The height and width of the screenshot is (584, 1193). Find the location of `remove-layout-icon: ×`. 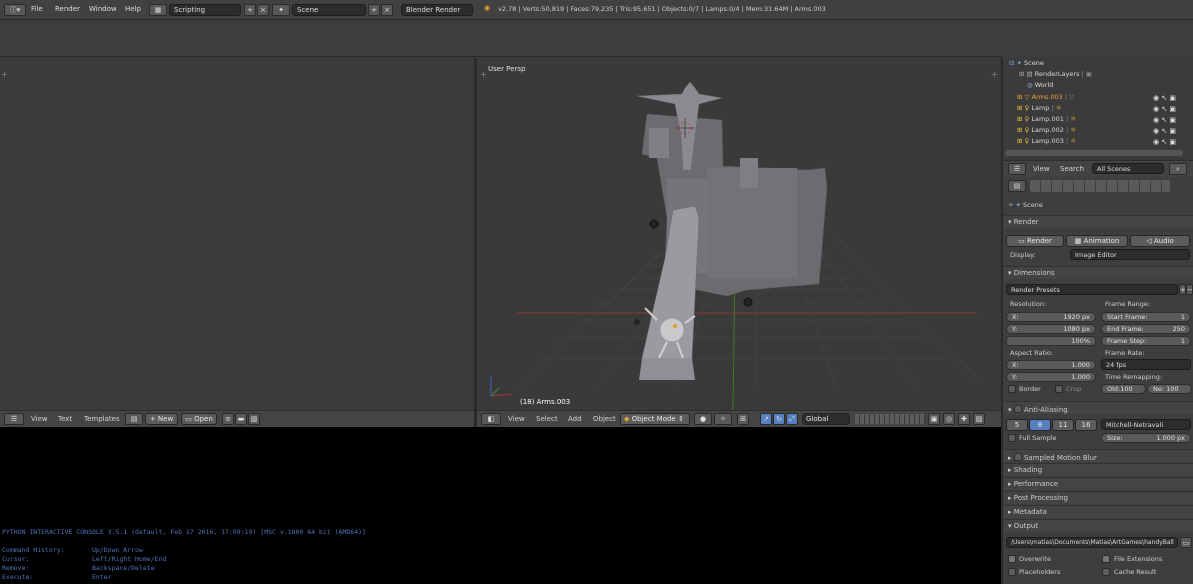

remove-layout-icon: × is located at coordinates (263, 10).